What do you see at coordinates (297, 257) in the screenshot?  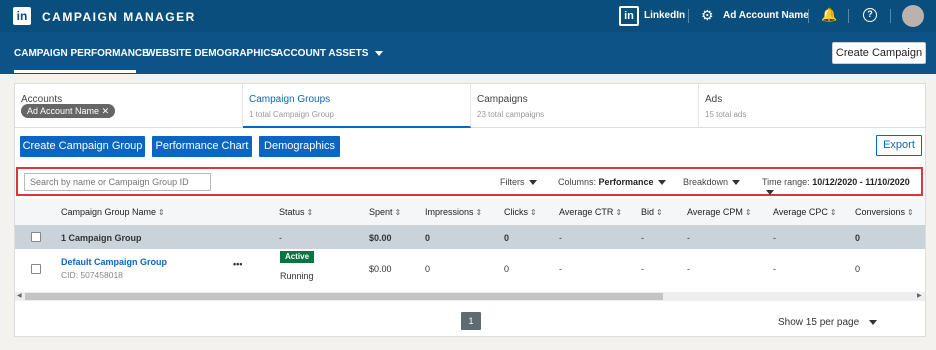 I see `status-badge: Active` at bounding box center [297, 257].